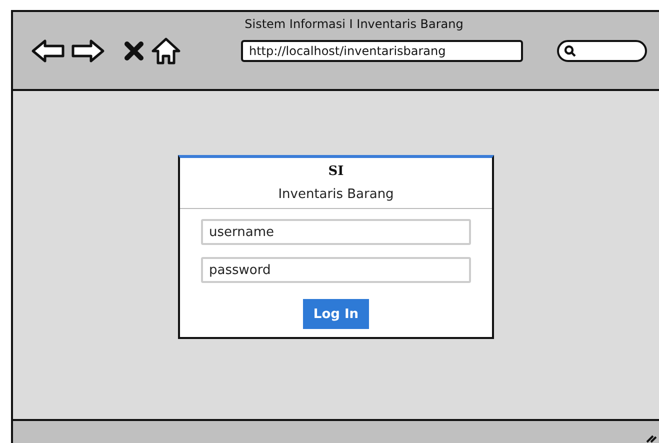  What do you see at coordinates (336, 171) in the screenshot?
I see `login-title: SI` at bounding box center [336, 171].